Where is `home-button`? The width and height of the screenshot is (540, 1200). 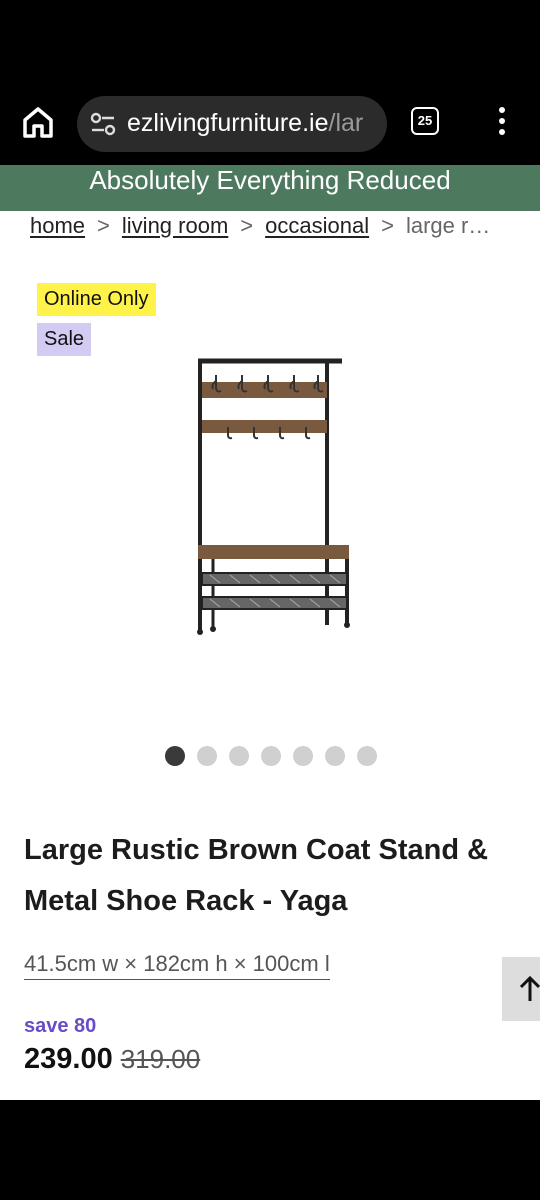 home-button is located at coordinates (38, 122).